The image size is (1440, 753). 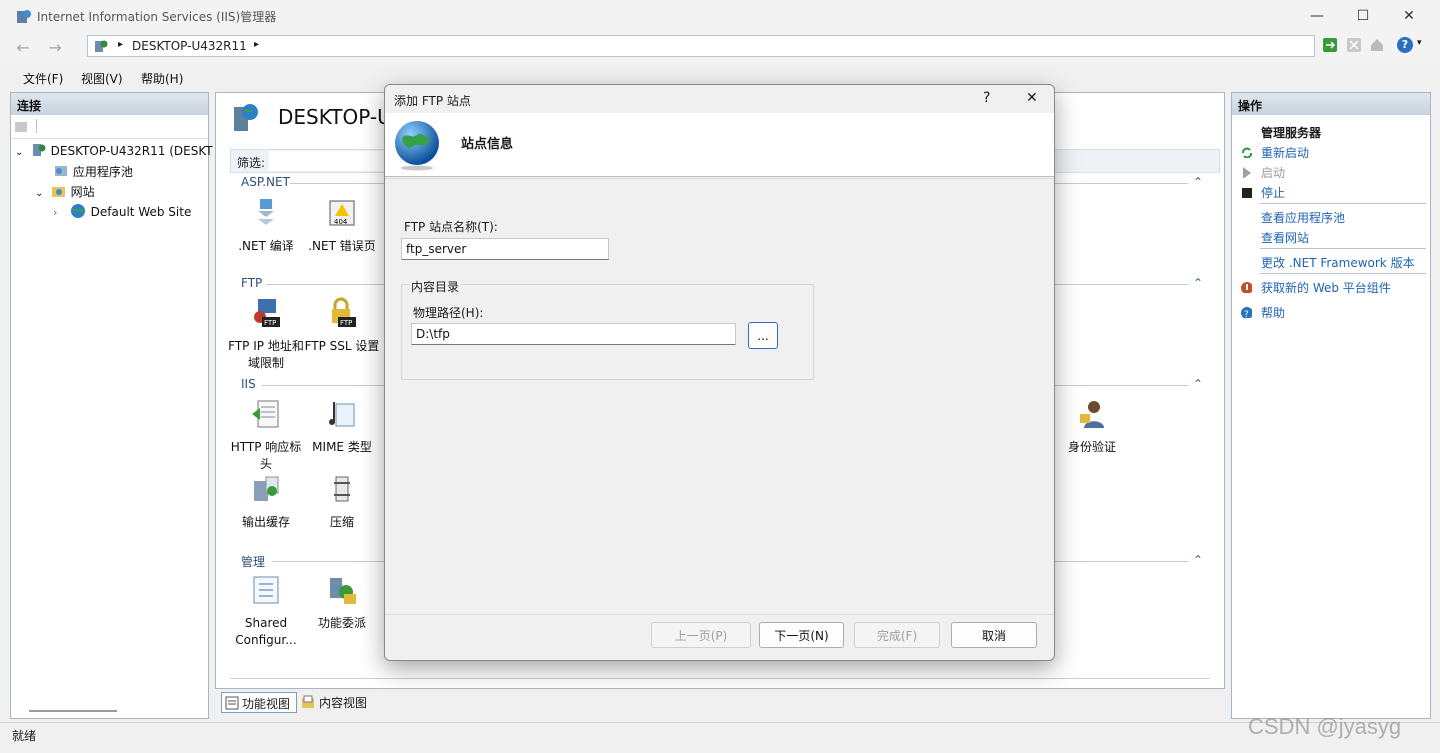 What do you see at coordinates (109, 127) in the screenshot?
I see `connections-toolbar` at bounding box center [109, 127].